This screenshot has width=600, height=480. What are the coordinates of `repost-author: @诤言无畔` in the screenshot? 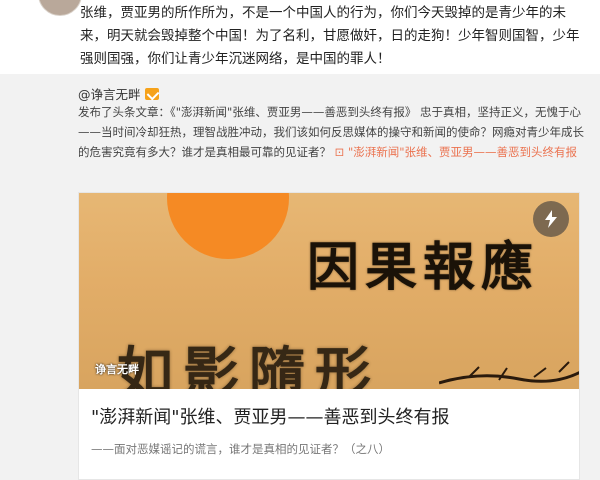 It's located at (118, 93).